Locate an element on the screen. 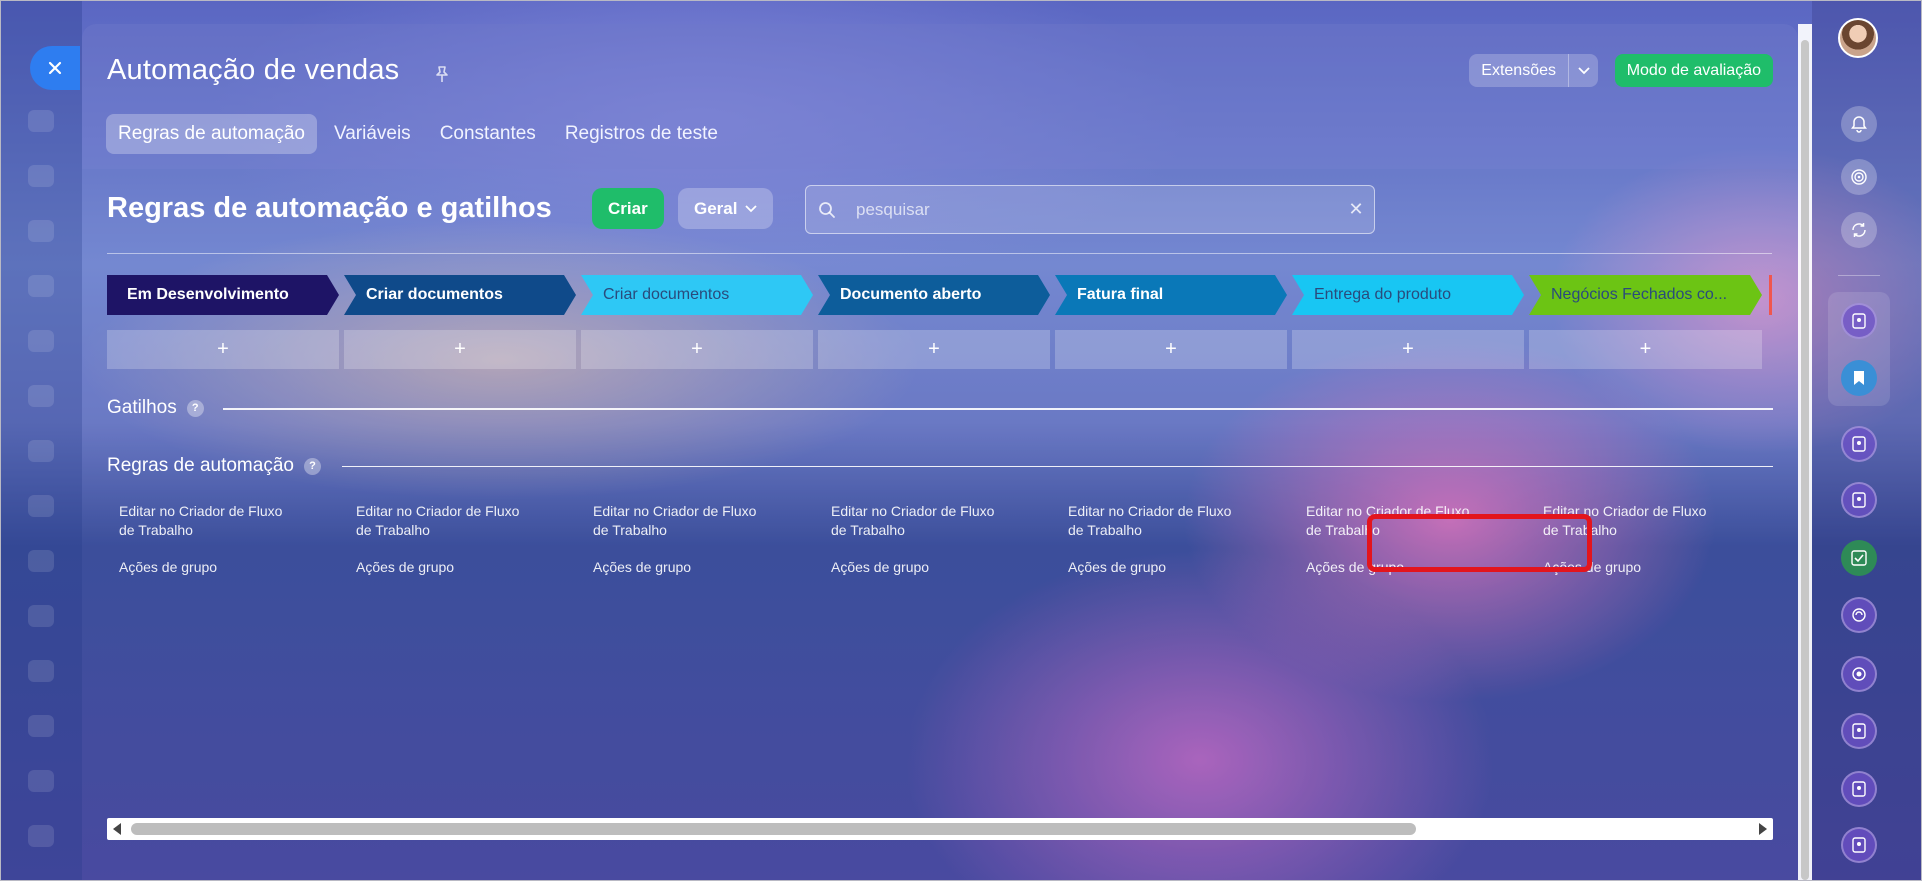 The image size is (1922, 881). tab-test-records: Registros de teste is located at coordinates (641, 134).